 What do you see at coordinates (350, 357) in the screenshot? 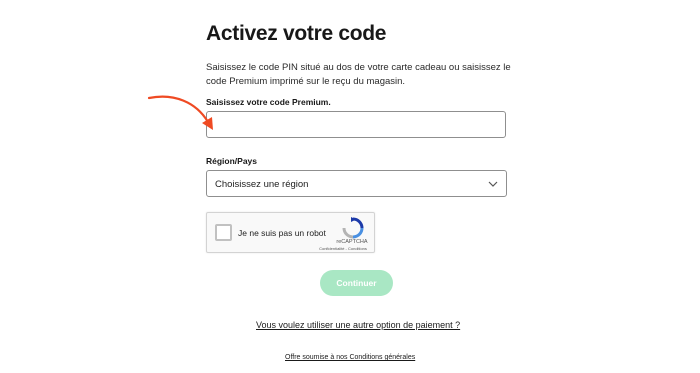
I see `terms-conditions-link: Offre soumise à nos Conditions générales` at bounding box center [350, 357].